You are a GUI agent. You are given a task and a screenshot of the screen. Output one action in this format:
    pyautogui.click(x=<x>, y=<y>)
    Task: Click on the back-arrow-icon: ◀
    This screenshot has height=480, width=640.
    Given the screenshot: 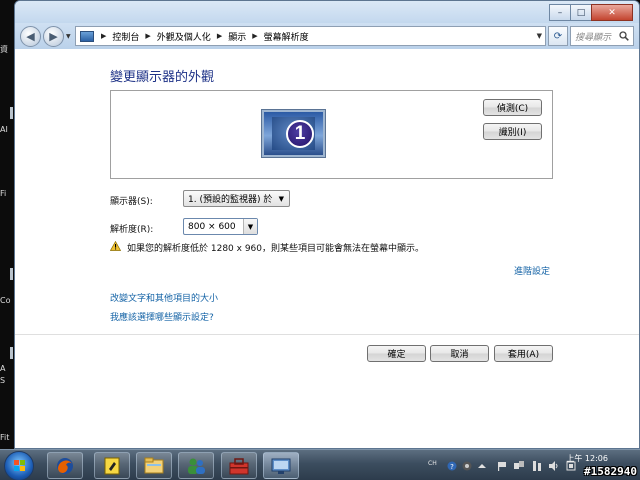 What is the action you would take?
    pyautogui.click(x=30, y=36)
    